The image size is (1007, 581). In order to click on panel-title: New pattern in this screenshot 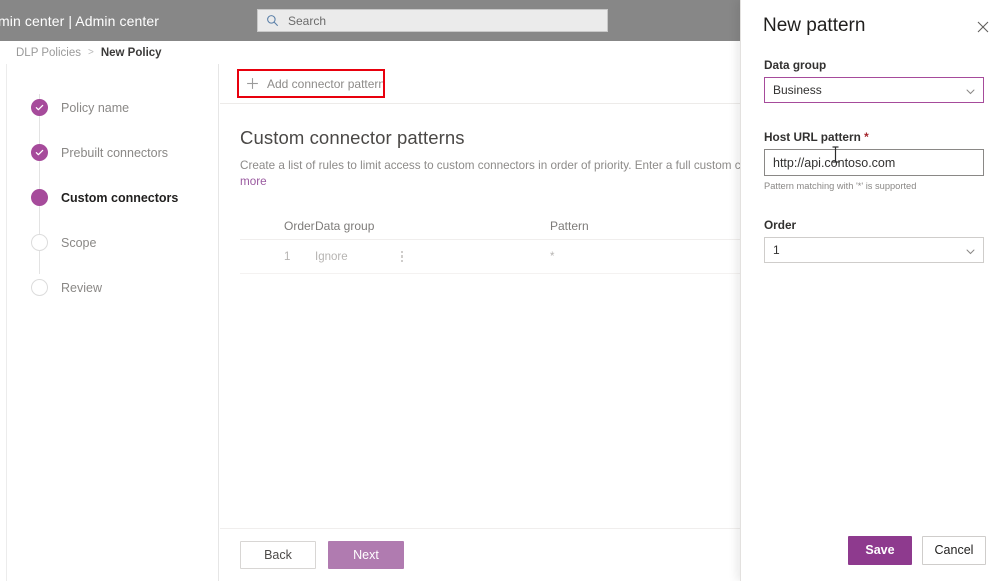, I will do `click(814, 25)`.